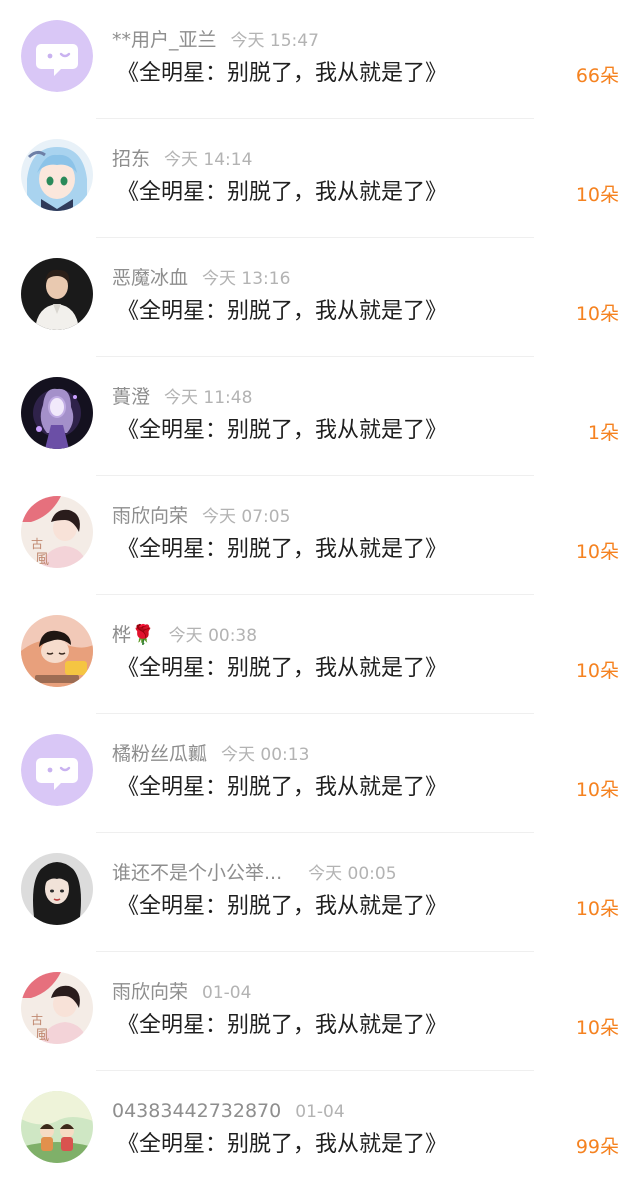  I want to click on fantasy-character-avatar-icon, so click(57, 413).